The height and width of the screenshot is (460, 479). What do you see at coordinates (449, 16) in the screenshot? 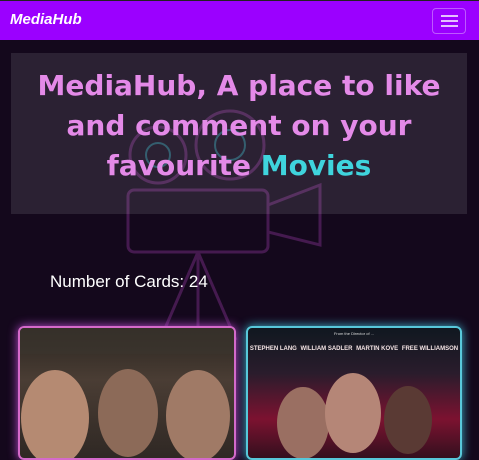
I see `hamburger-menu-icon` at bounding box center [449, 16].